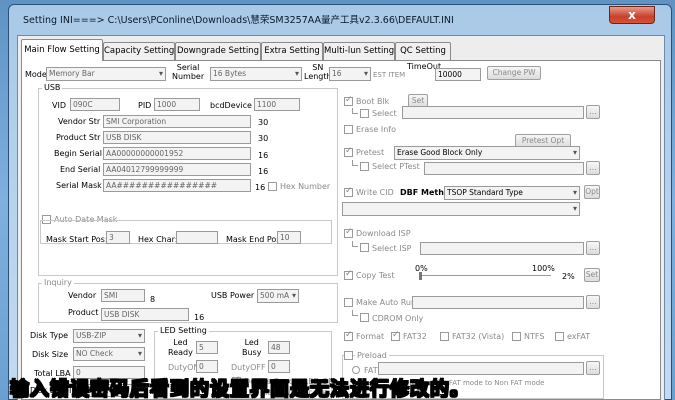  What do you see at coordinates (252, 347) in the screenshot?
I see `led-busy-label: Led Busy` at bounding box center [252, 347].